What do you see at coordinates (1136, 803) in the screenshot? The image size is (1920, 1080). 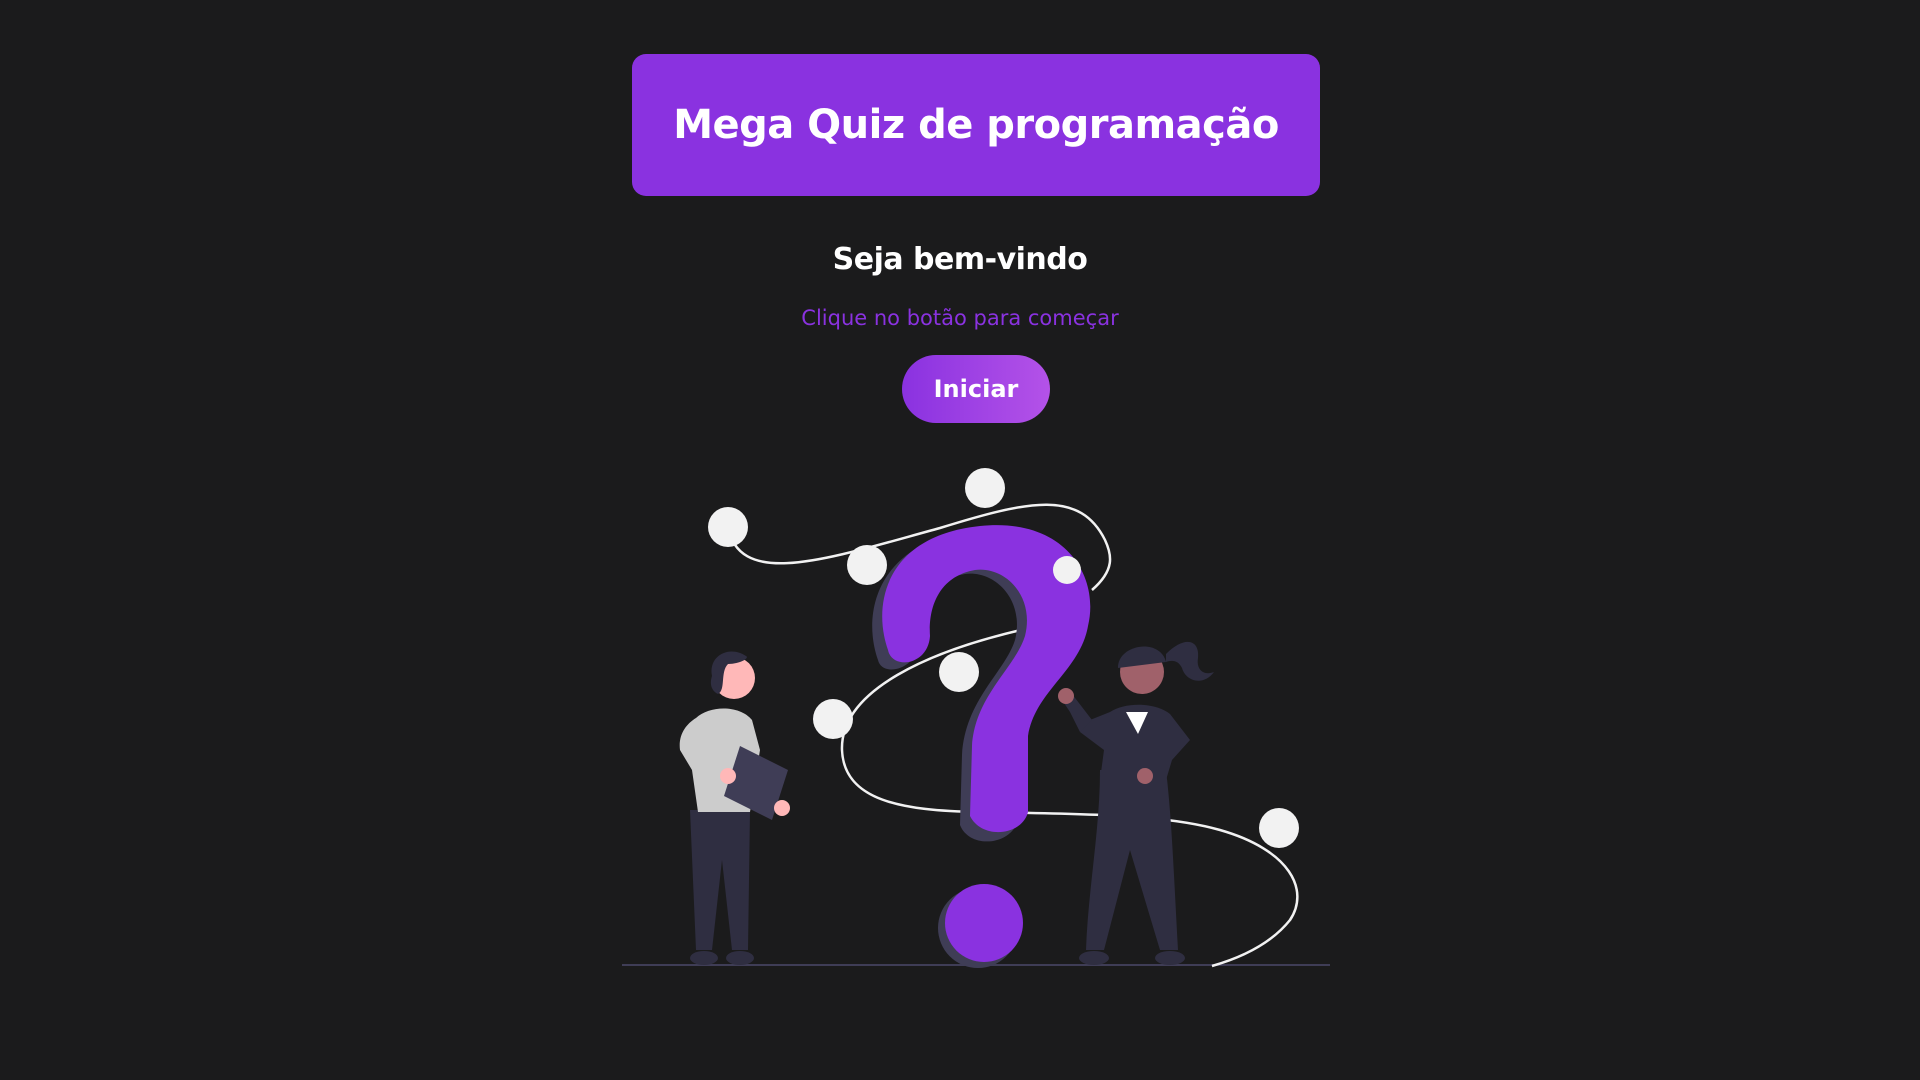 I see `woman-figure` at bounding box center [1136, 803].